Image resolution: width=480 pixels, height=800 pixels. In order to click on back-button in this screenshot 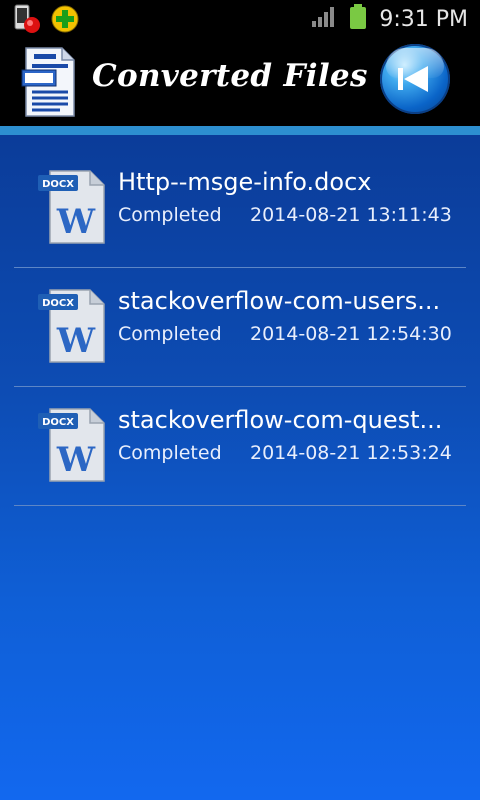, I will do `click(415, 79)`.